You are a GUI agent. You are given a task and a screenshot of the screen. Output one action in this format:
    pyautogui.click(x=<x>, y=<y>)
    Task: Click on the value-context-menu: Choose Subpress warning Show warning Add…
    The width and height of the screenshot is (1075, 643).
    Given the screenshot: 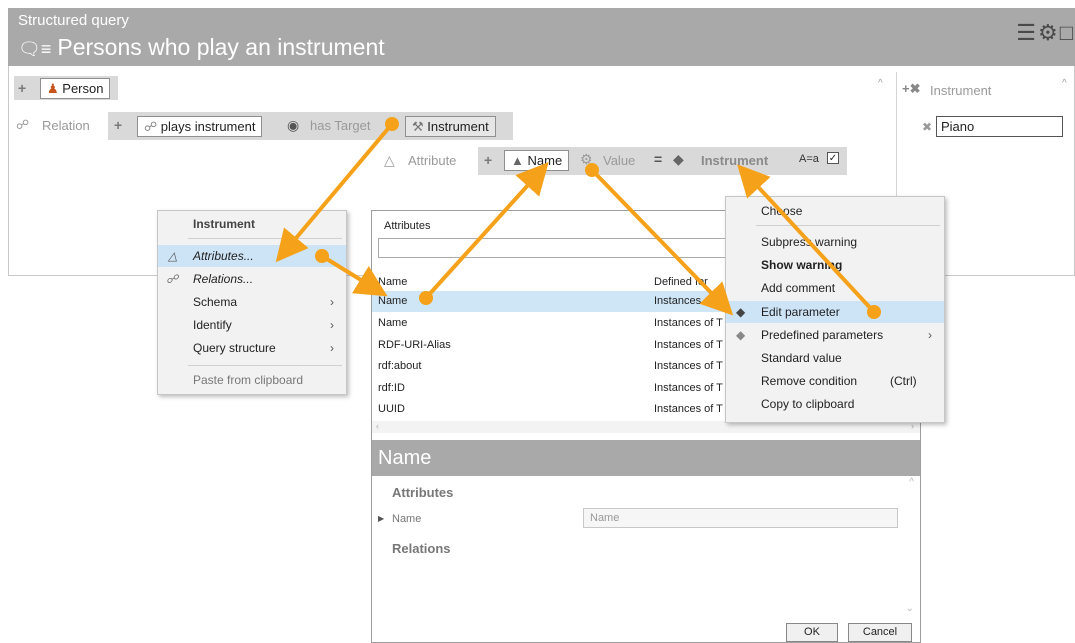 What is the action you would take?
    pyautogui.click(x=835, y=309)
    